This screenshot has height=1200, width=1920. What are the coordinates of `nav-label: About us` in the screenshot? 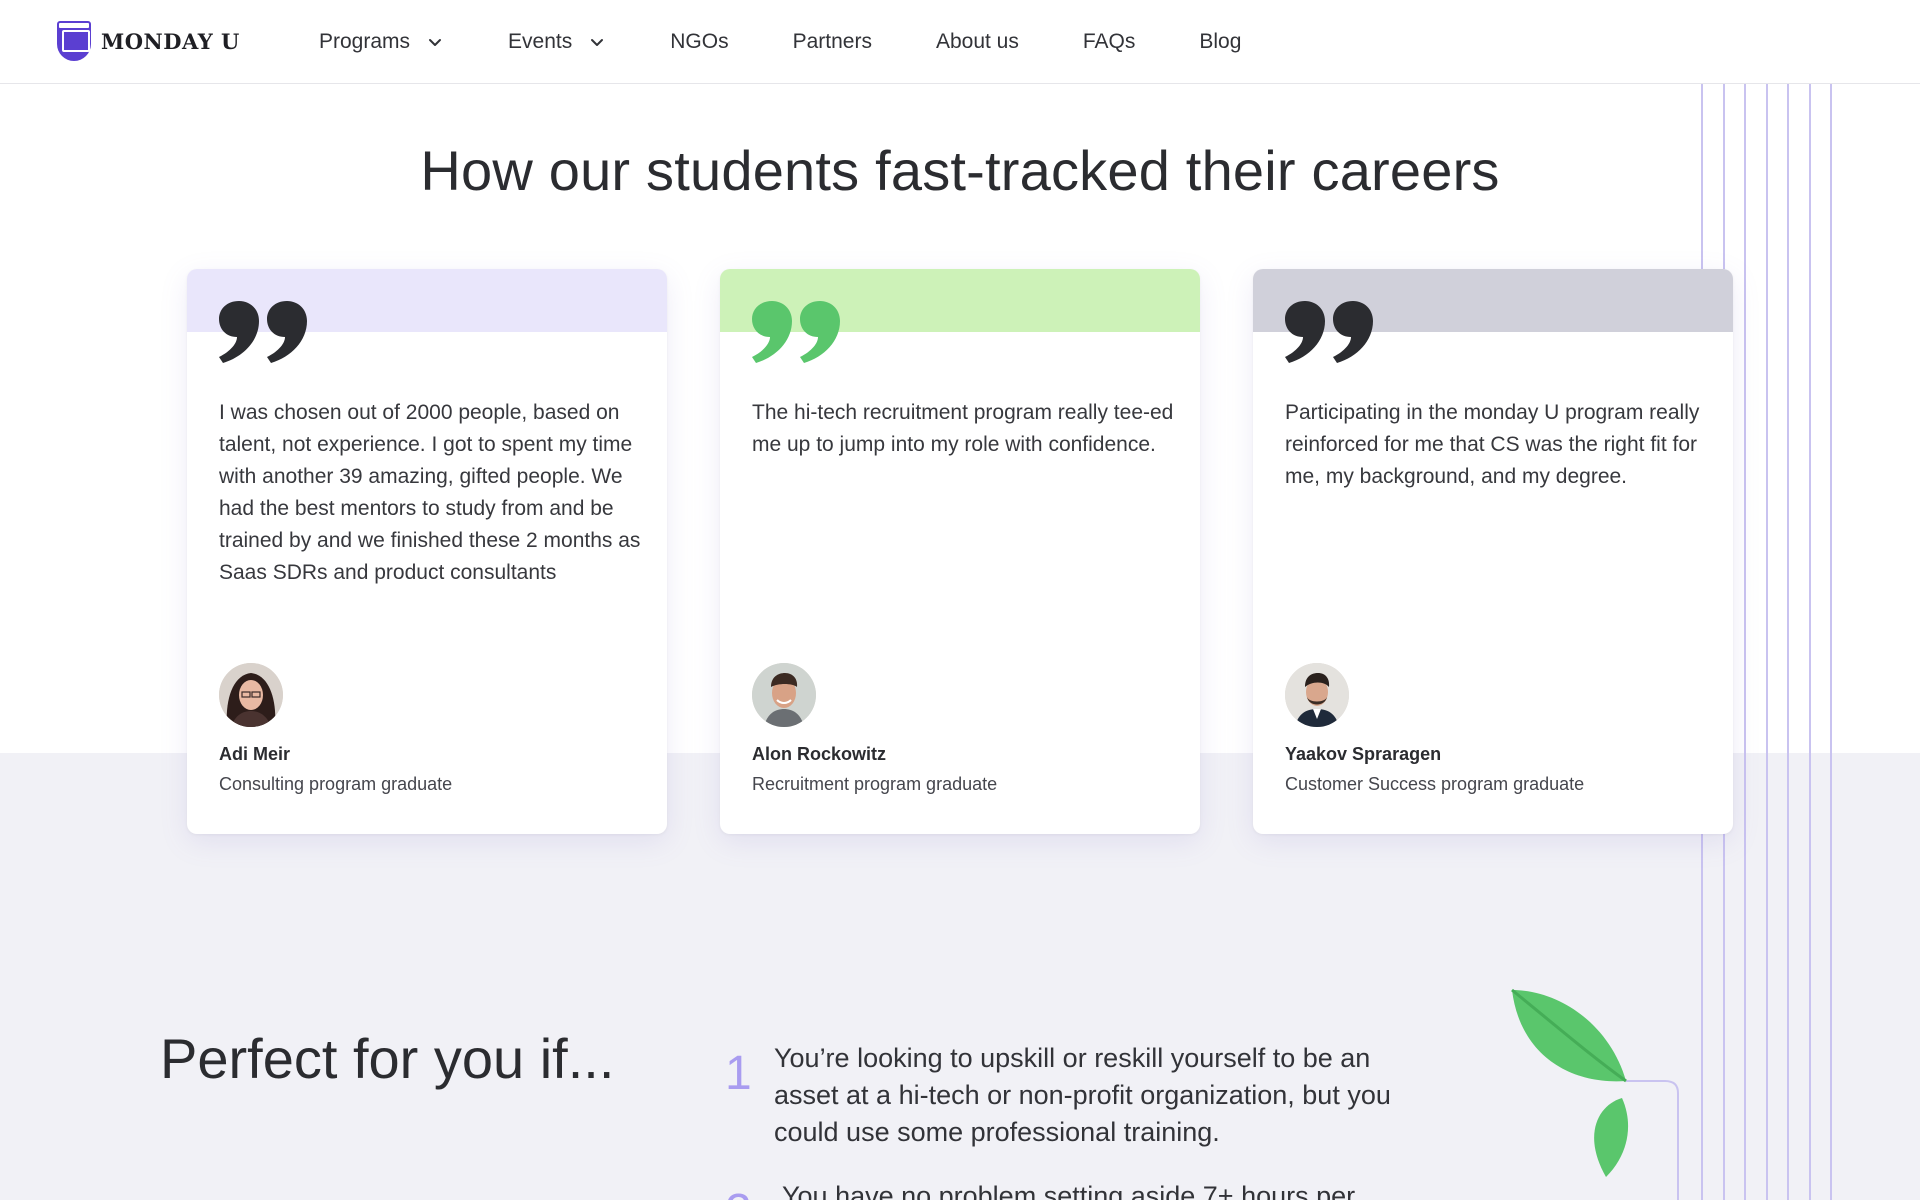 It's located at (977, 41).